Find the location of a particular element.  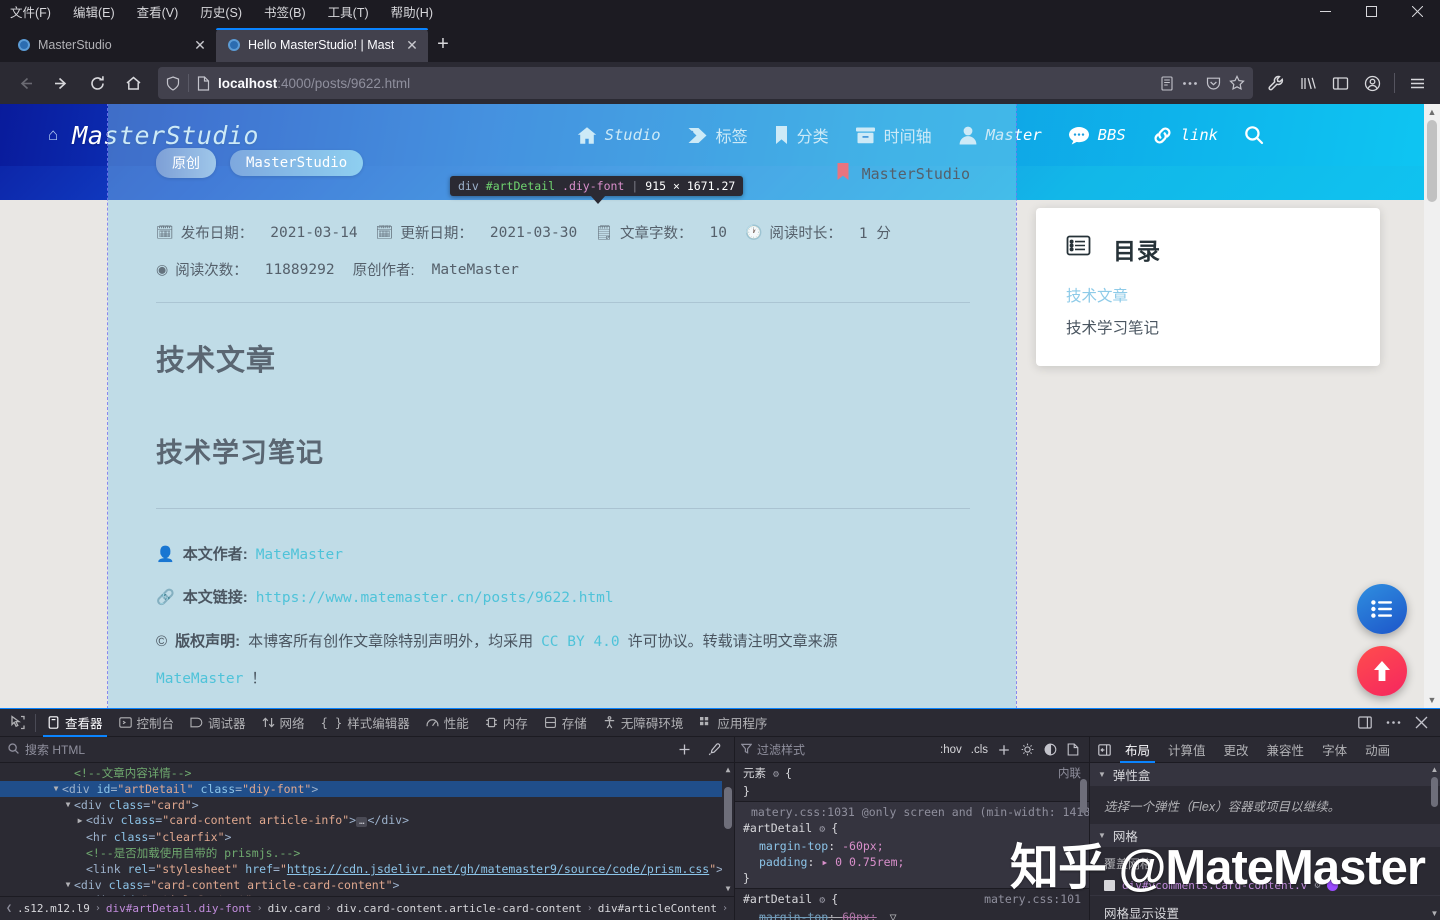

devtools-tab-performance: 性能 is located at coordinates (447, 723).